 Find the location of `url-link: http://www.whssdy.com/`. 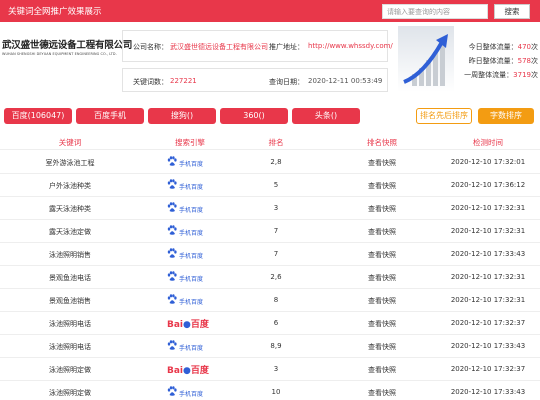

url-link: http://www.whssdy.com/ is located at coordinates (350, 46).